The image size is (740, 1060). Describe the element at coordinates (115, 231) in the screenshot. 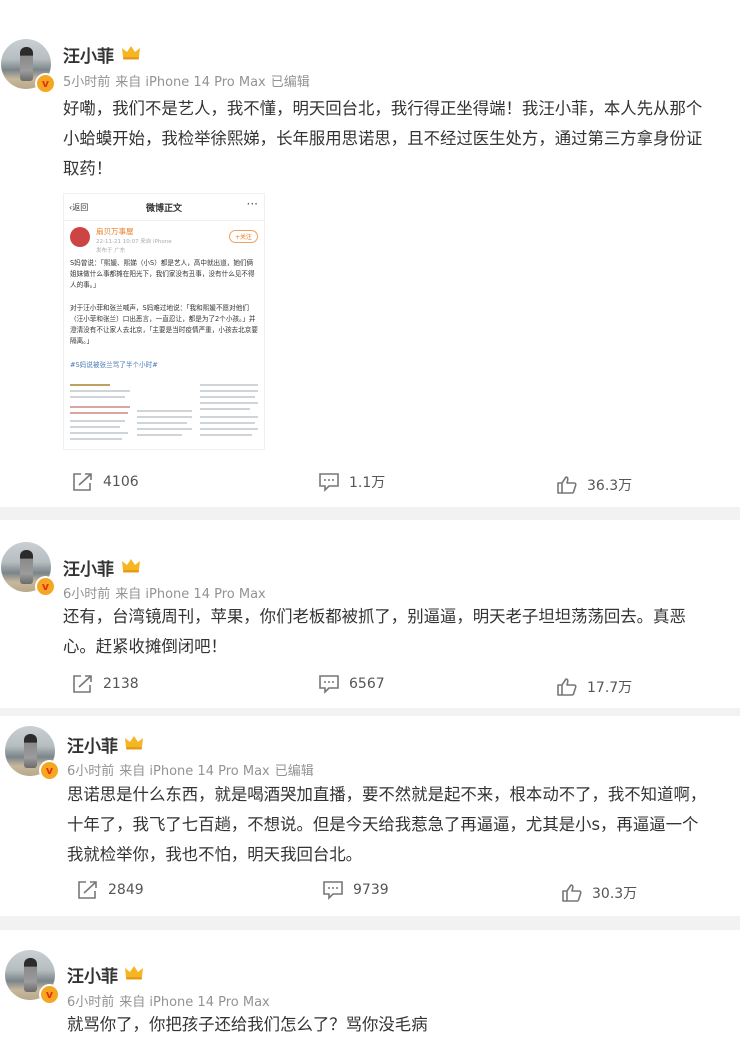

I see `image-author: 扇贝万事屋` at that location.